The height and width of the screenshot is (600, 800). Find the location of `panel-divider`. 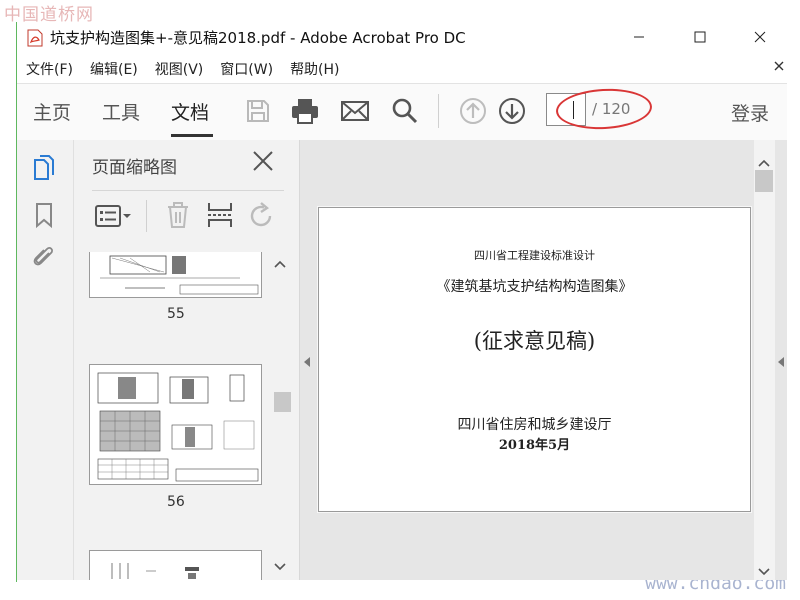

panel-divider is located at coordinates (188, 190).